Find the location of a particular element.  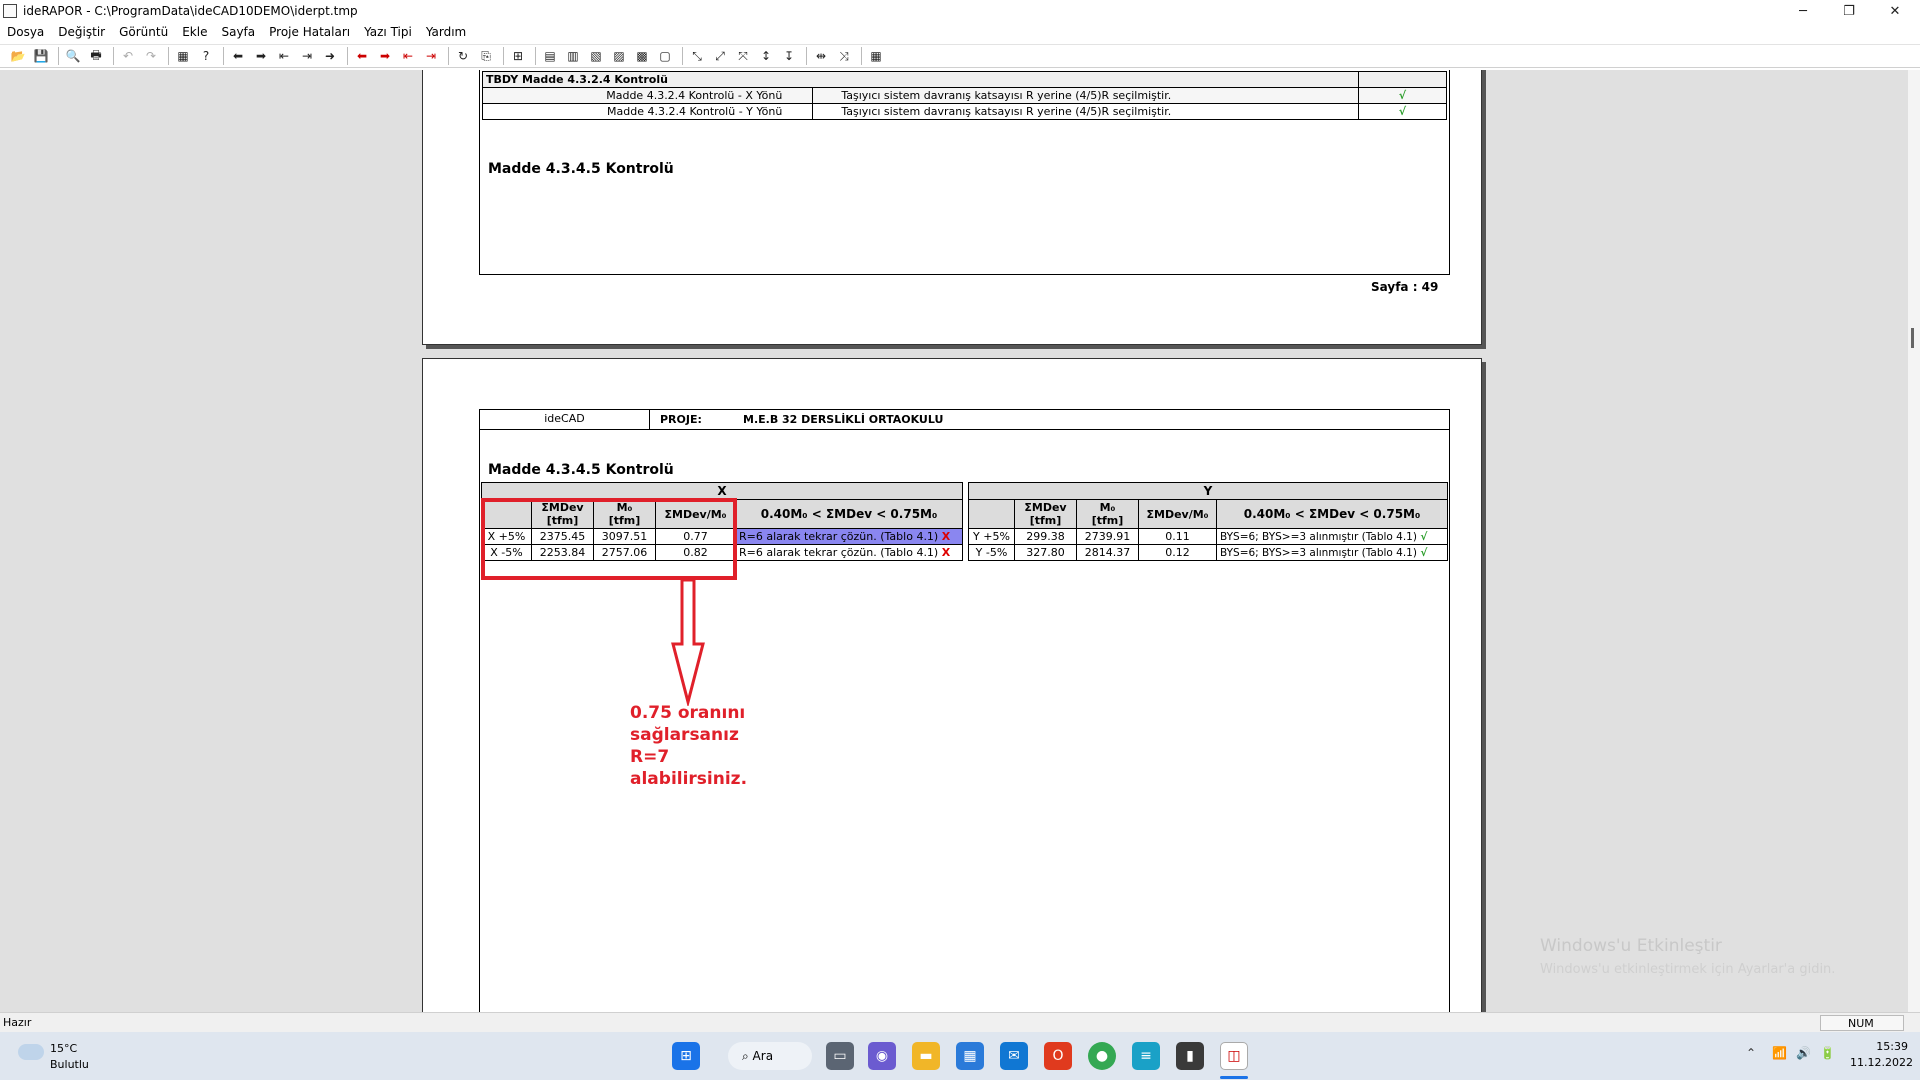

chrome-icon: ● is located at coordinates (1102, 1056).